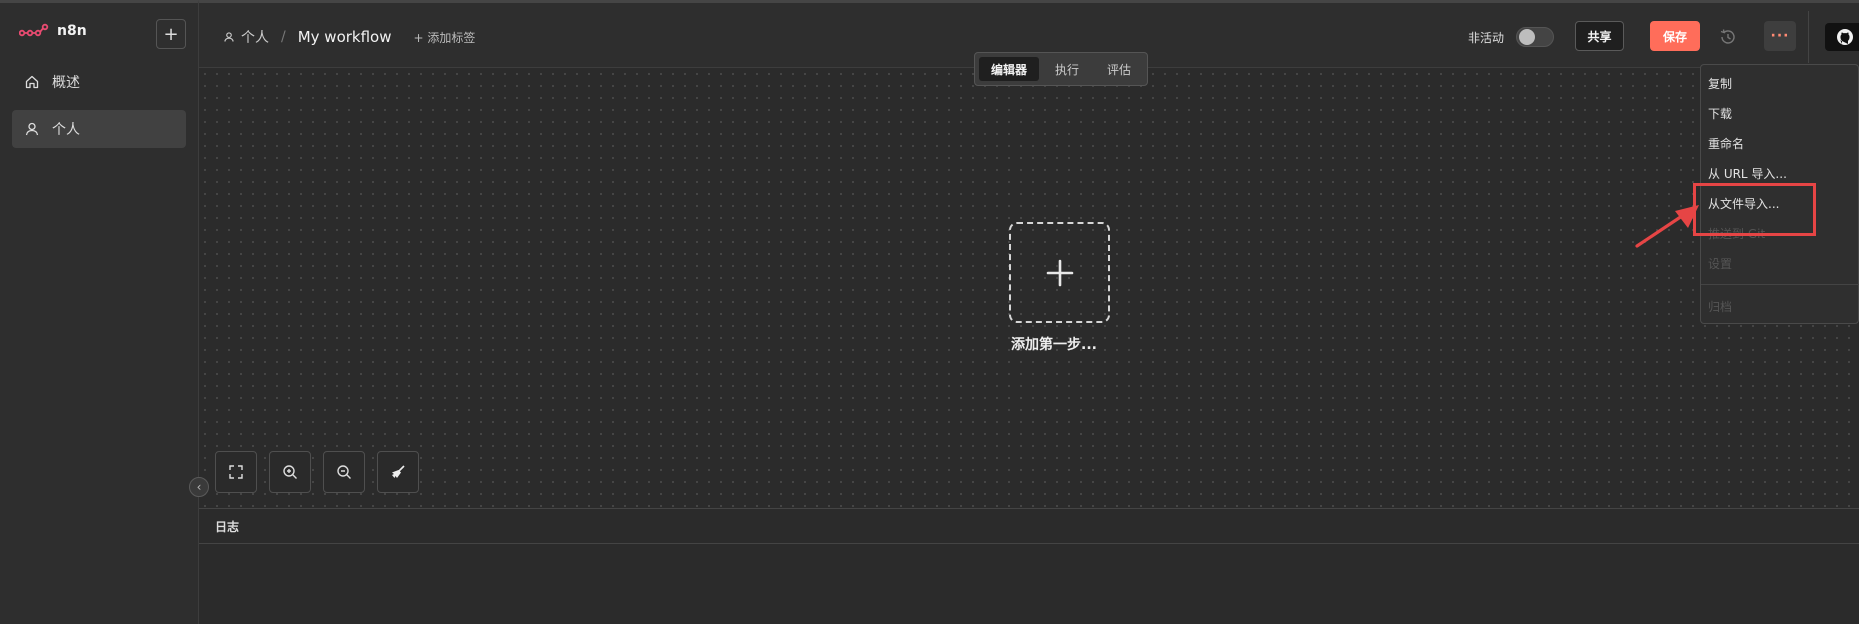 This screenshot has width=1859, height=624. What do you see at coordinates (32, 82) in the screenshot?
I see `home-icon` at bounding box center [32, 82].